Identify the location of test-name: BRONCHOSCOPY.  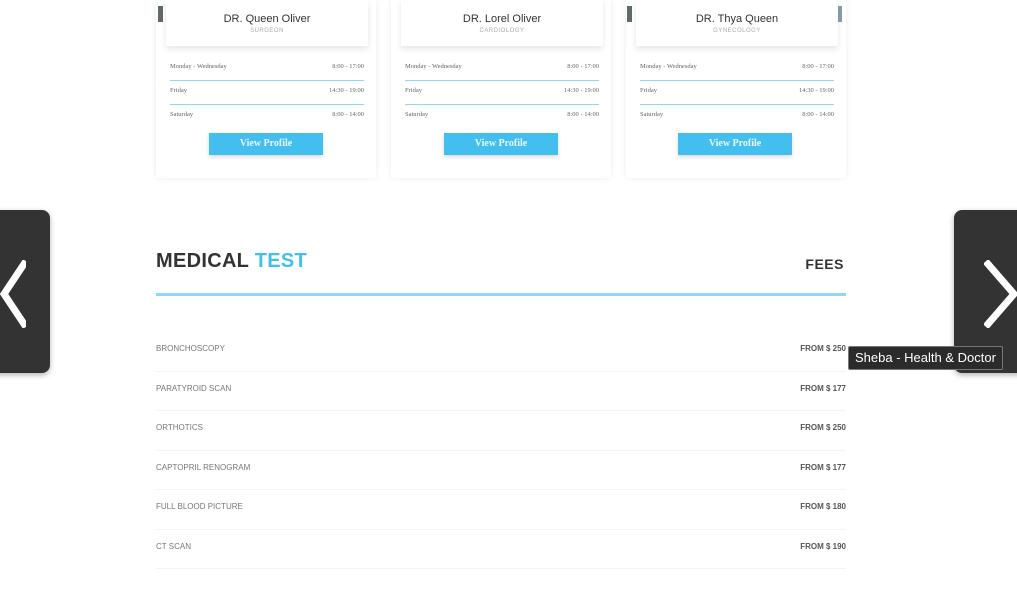
(190, 348).